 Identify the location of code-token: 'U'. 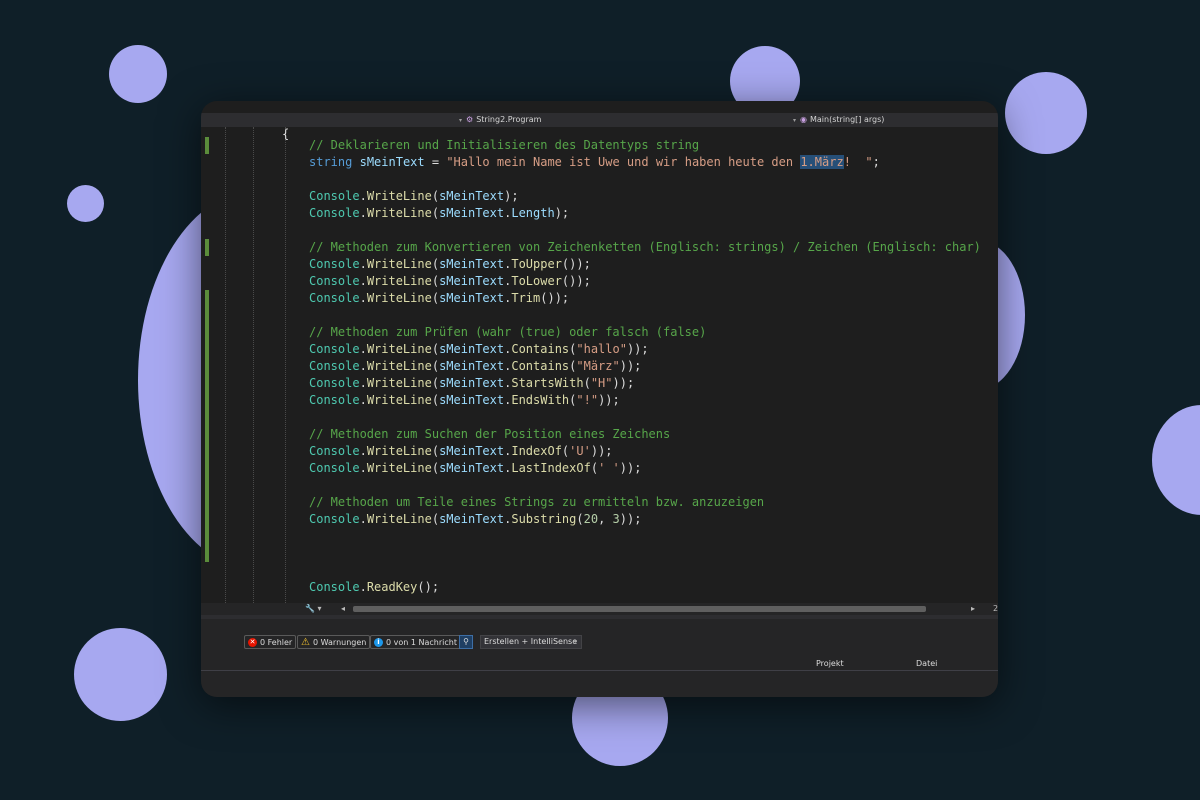
(580, 451).